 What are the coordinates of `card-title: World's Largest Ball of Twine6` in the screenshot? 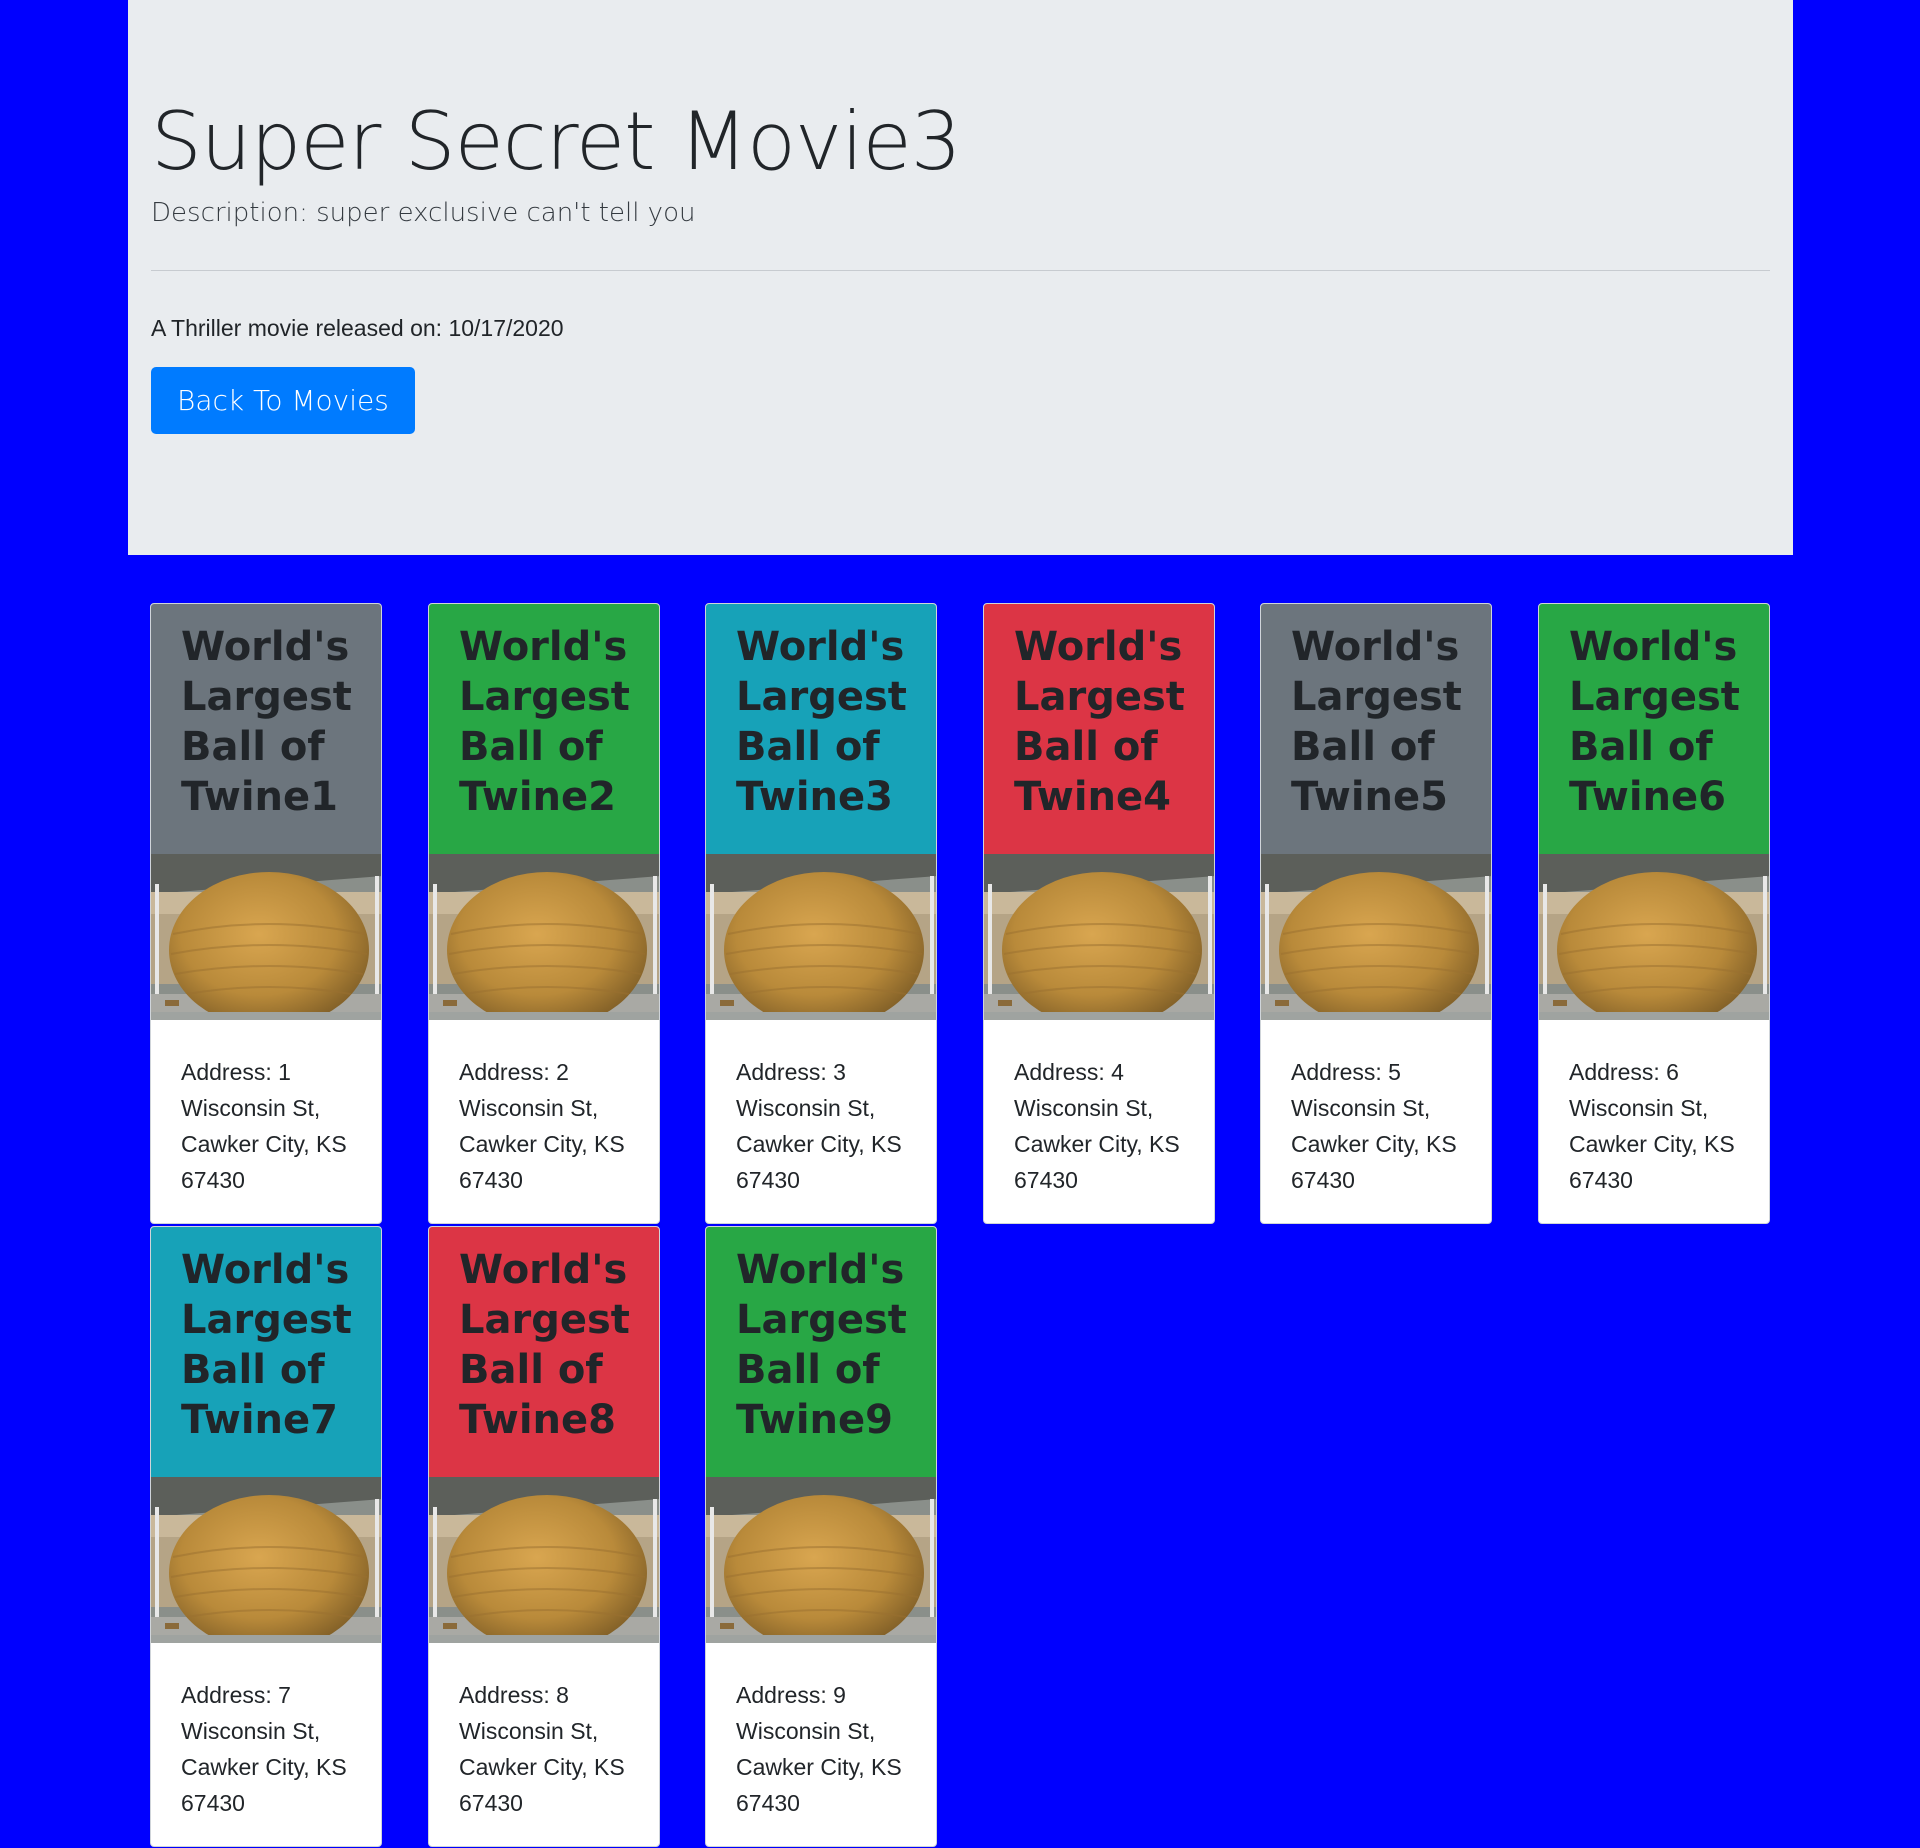 It's located at (1654, 729).